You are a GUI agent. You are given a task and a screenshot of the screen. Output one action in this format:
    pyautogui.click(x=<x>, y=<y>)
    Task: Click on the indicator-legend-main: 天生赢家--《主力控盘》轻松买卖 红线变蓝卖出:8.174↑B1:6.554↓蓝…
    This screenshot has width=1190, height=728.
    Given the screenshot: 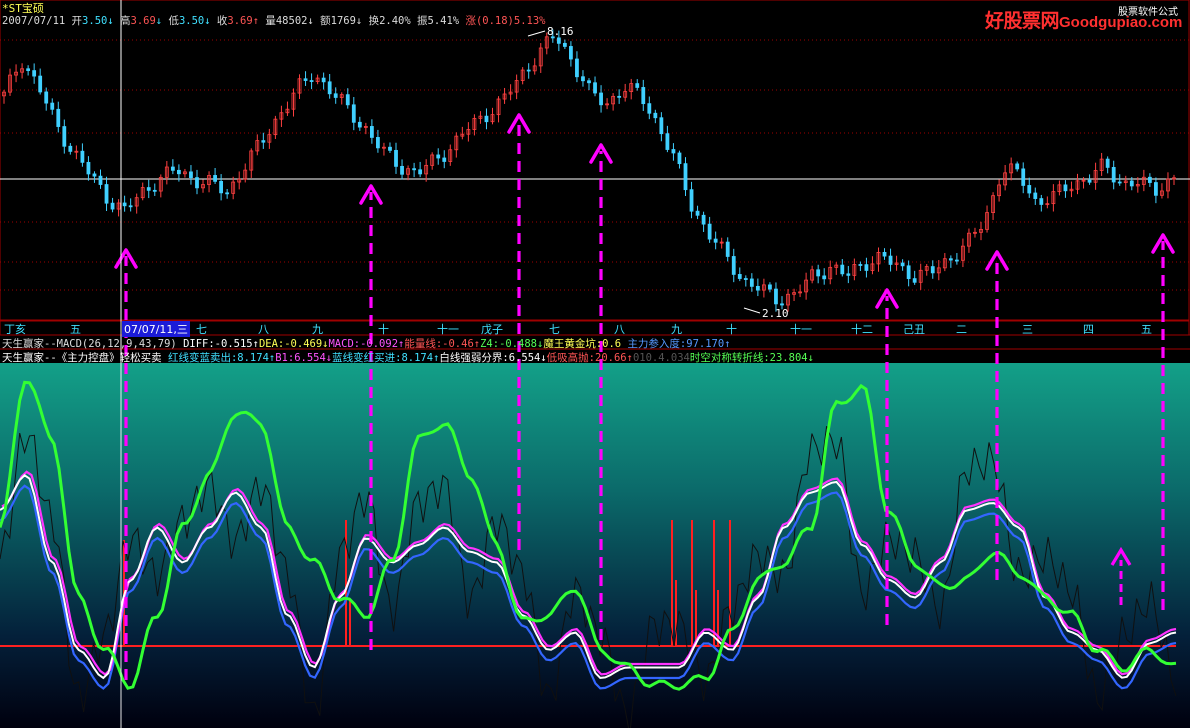 What is the action you would take?
    pyautogui.click(x=408, y=357)
    